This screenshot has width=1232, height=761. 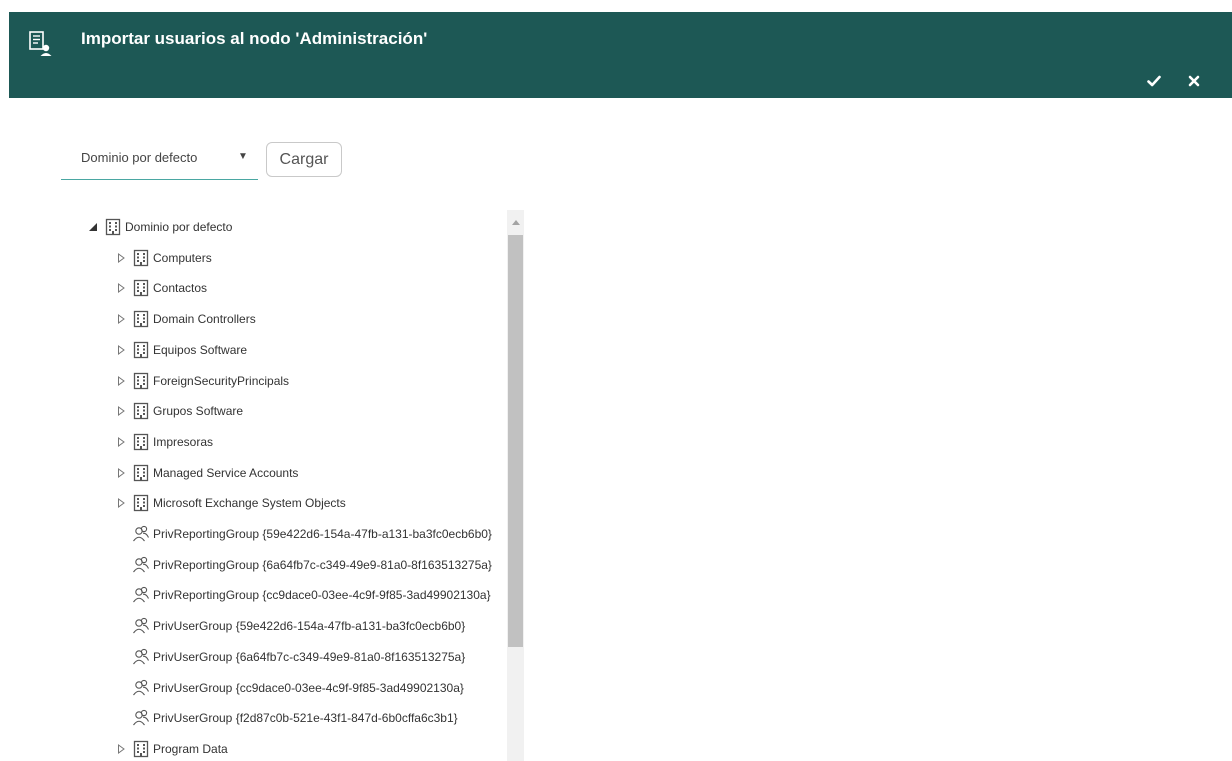 I want to click on scroll-up-button, so click(x=515, y=222).